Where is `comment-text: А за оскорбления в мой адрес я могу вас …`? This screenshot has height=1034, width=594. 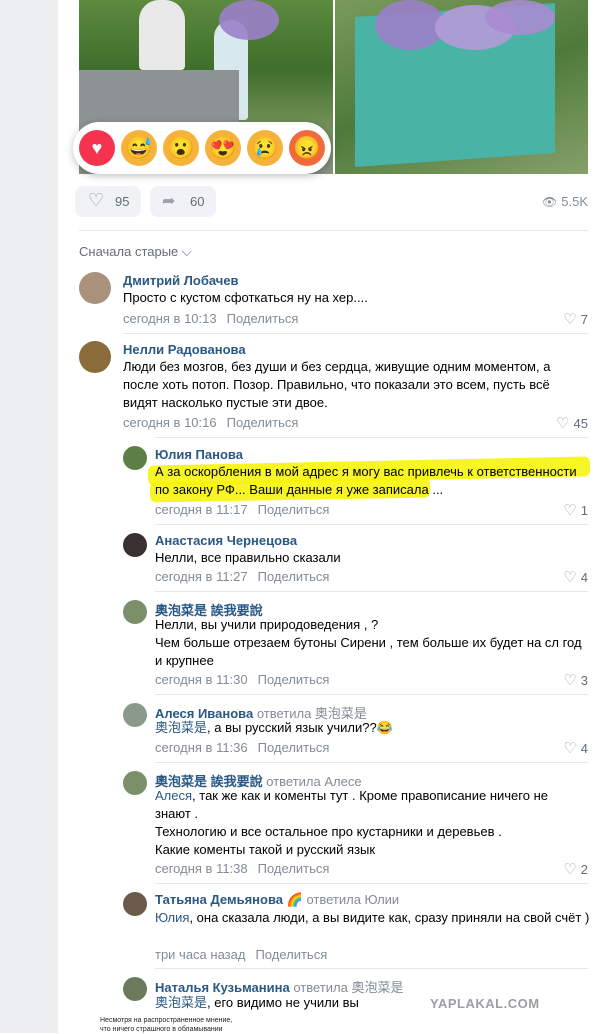
comment-text: А за оскорбления в мой адрес я могу вас … is located at coordinates (366, 480).